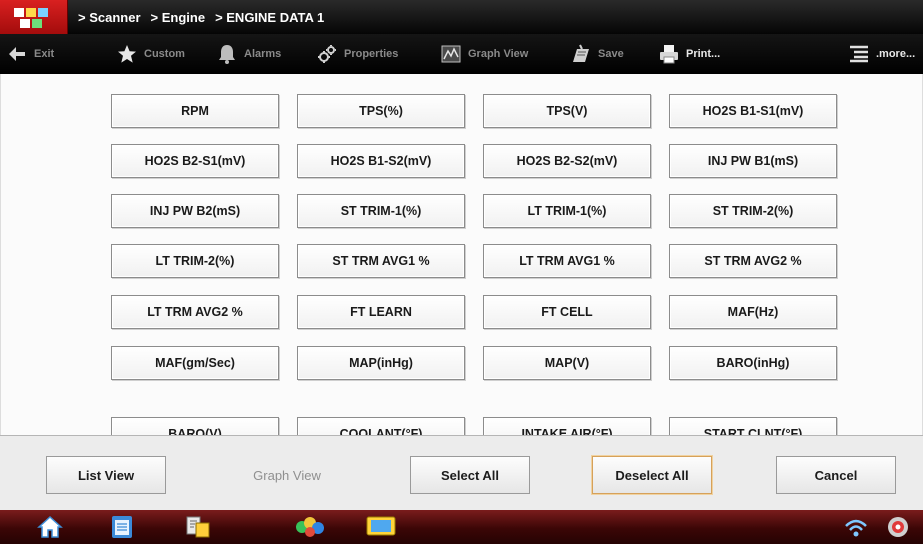 Image resolution: width=923 pixels, height=544 pixels. I want to click on pid-button: ST TRM AVG2 %, so click(753, 261).